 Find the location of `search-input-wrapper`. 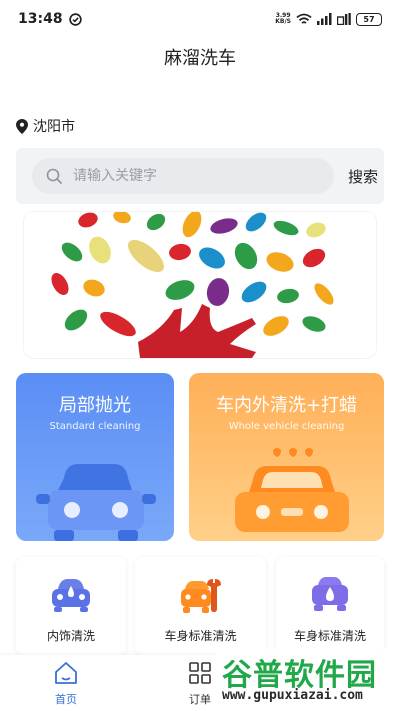

search-input-wrapper is located at coordinates (183, 176).